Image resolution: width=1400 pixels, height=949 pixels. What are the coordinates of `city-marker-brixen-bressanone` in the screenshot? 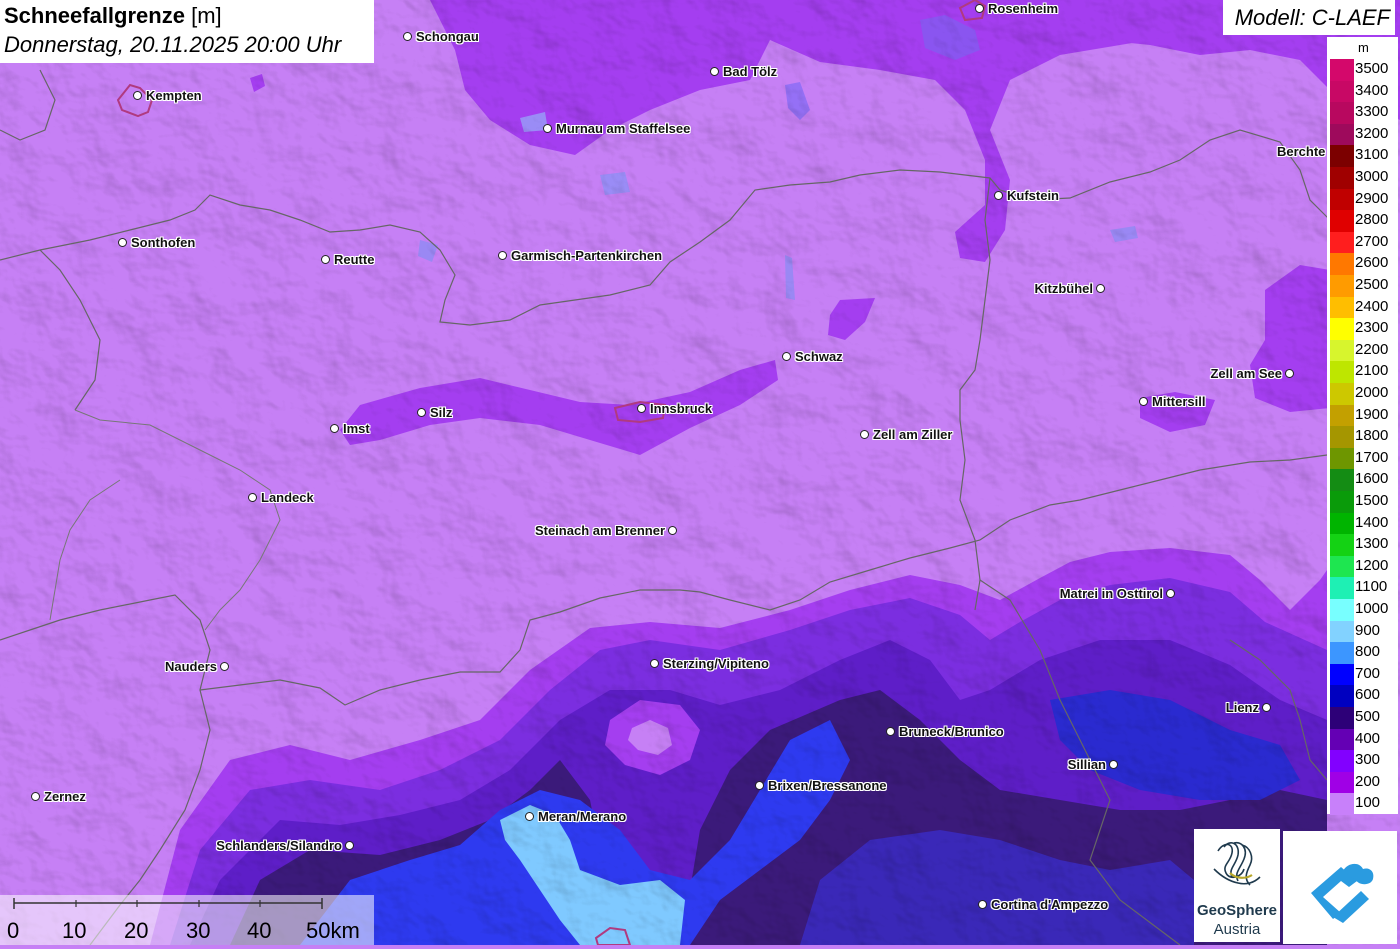 It's located at (759, 785).